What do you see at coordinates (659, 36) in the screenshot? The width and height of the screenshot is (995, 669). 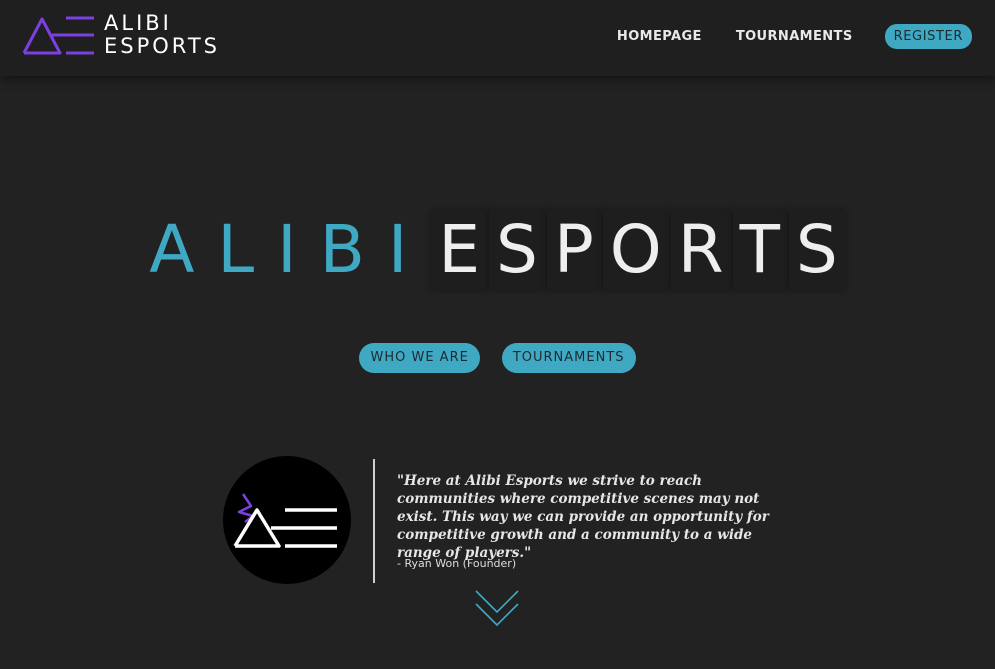 I see `nav-homepage-link: HOMEPAGE` at bounding box center [659, 36].